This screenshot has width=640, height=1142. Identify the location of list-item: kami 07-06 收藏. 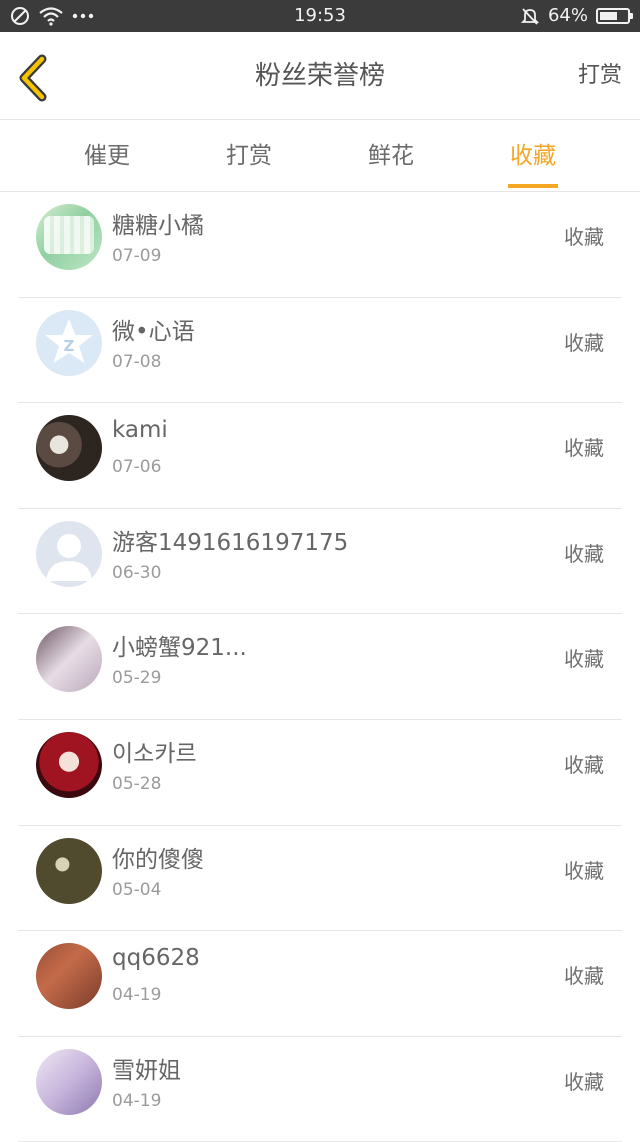
(320, 456).